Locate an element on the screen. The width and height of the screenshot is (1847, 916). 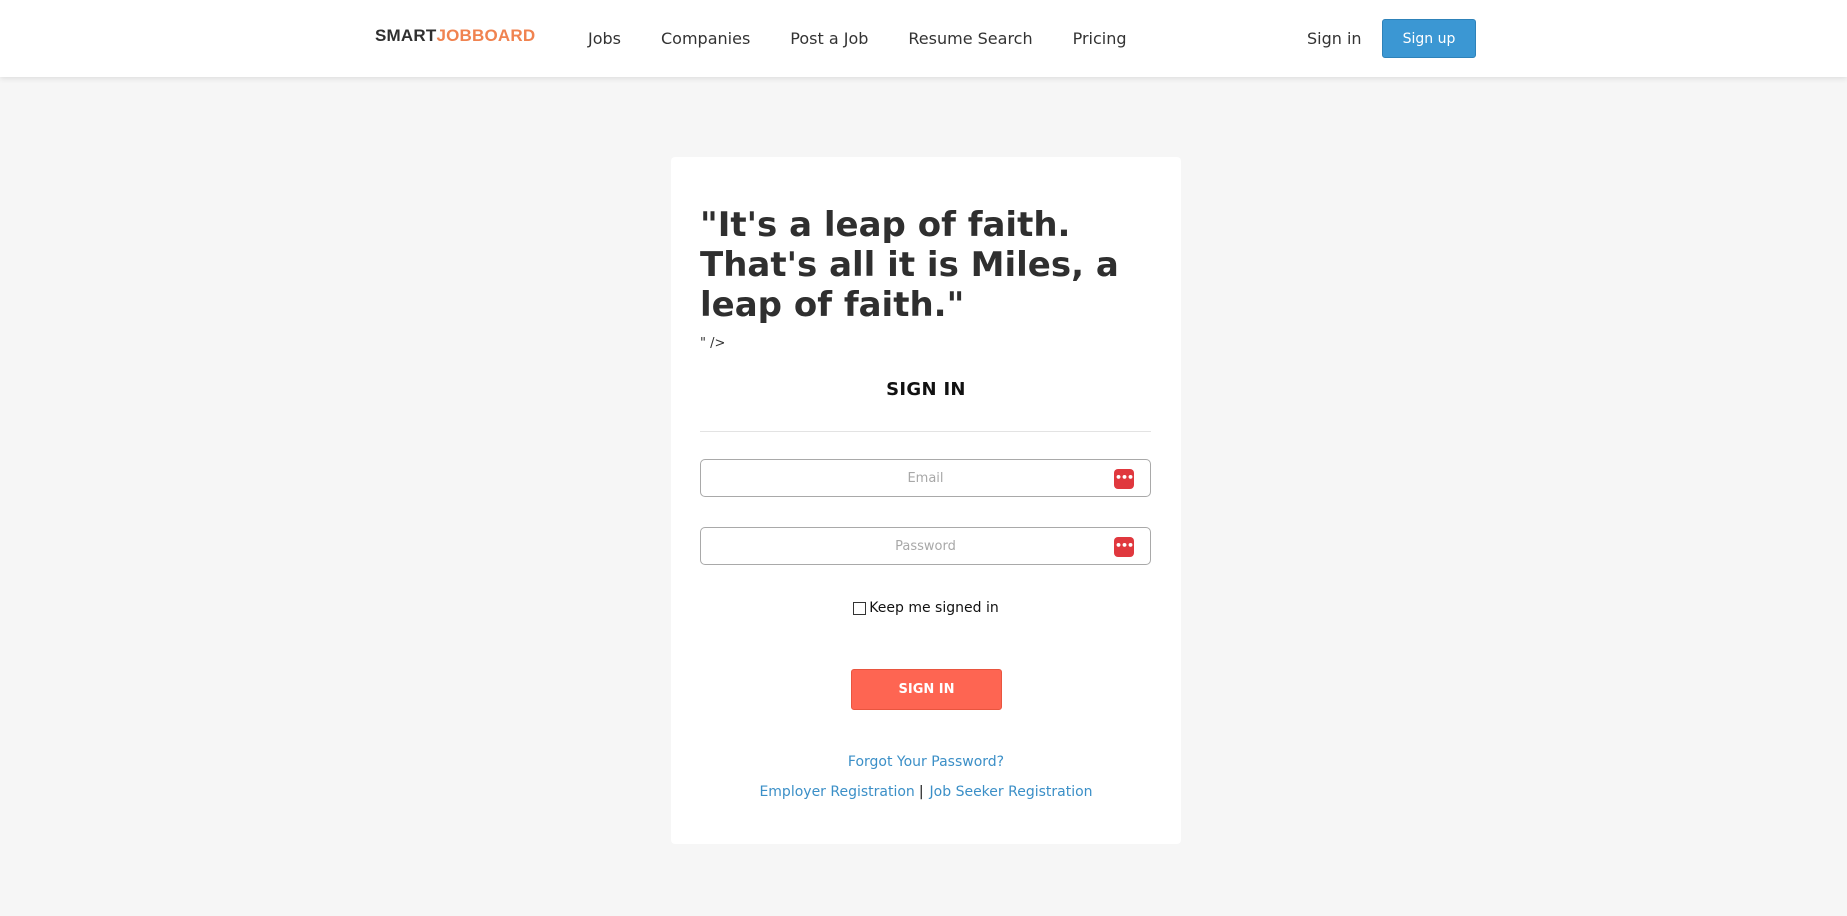
job-seeker-registration-link: Job Seeker Registration is located at coordinates (1011, 792).